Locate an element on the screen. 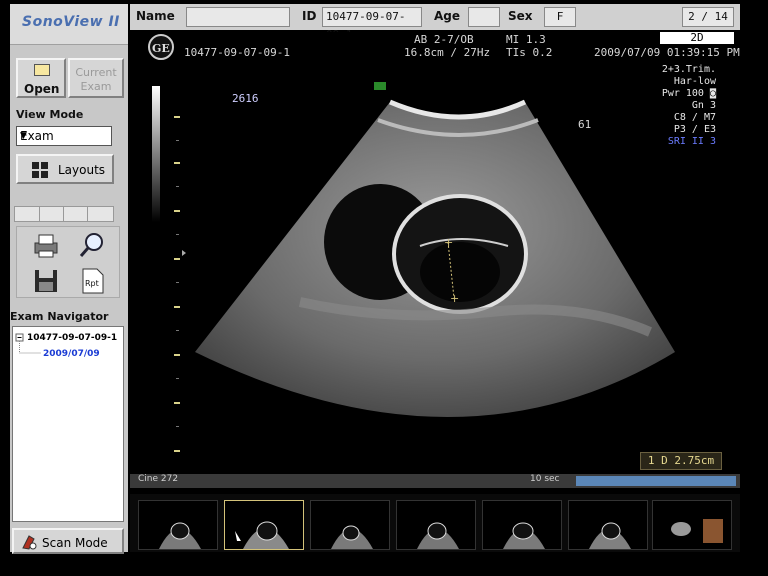  view-mode-select: Exam ▼ is located at coordinates (64, 136).